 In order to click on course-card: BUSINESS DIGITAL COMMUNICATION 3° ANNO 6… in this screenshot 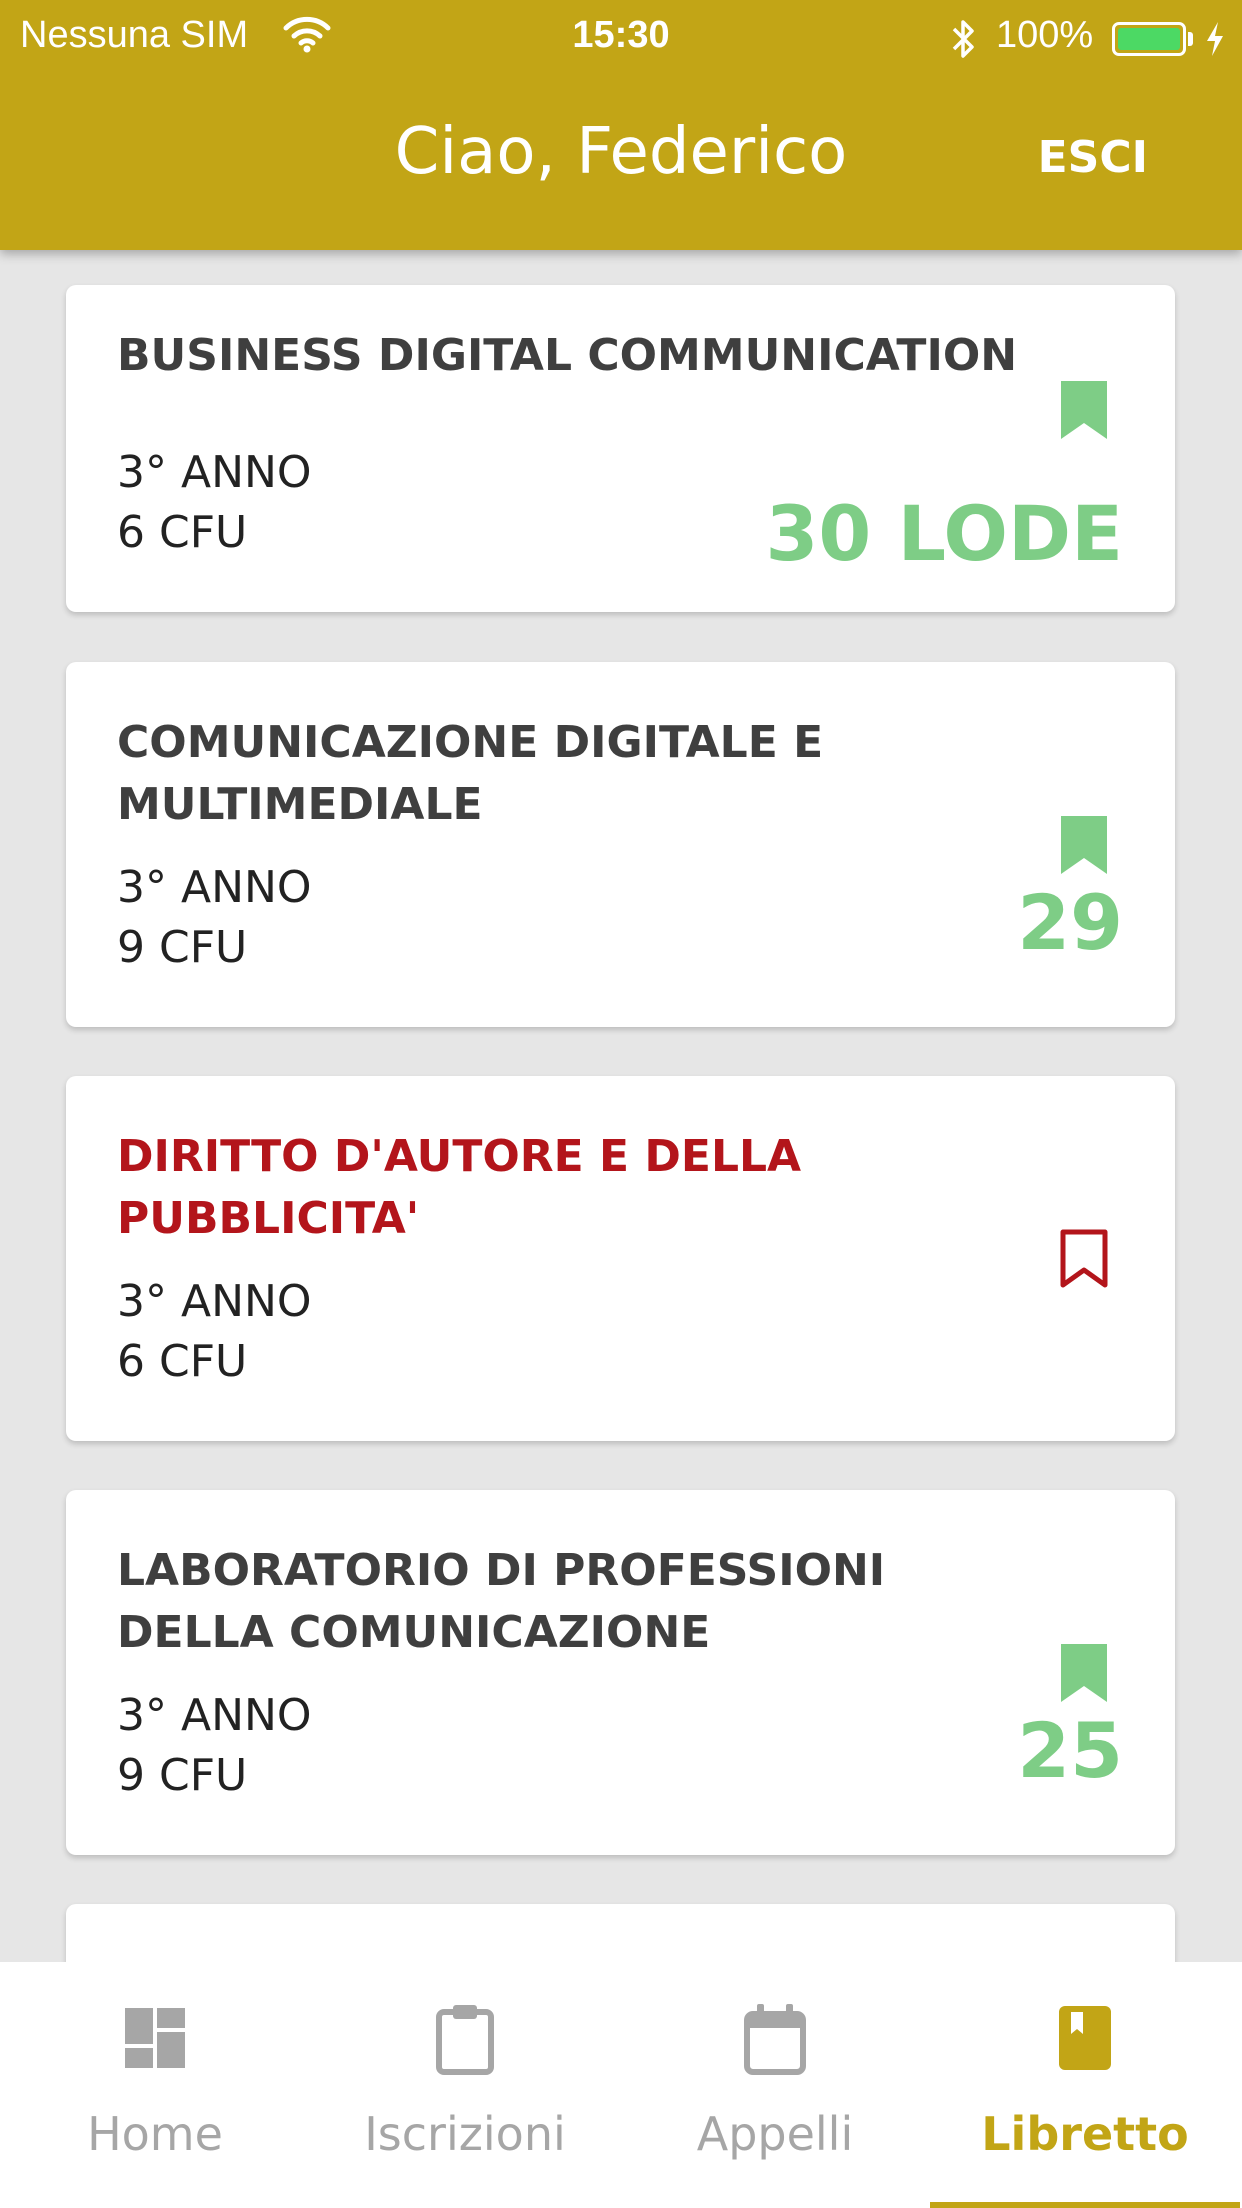, I will do `click(620, 448)`.